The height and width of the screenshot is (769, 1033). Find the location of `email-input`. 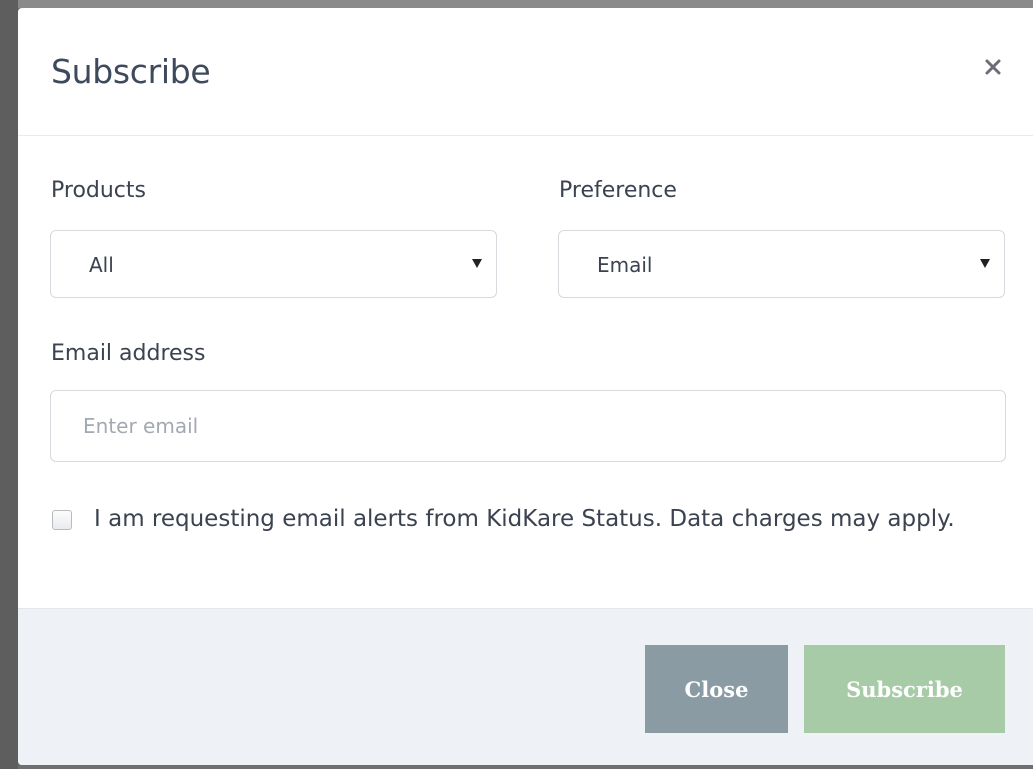

email-input is located at coordinates (528, 426).